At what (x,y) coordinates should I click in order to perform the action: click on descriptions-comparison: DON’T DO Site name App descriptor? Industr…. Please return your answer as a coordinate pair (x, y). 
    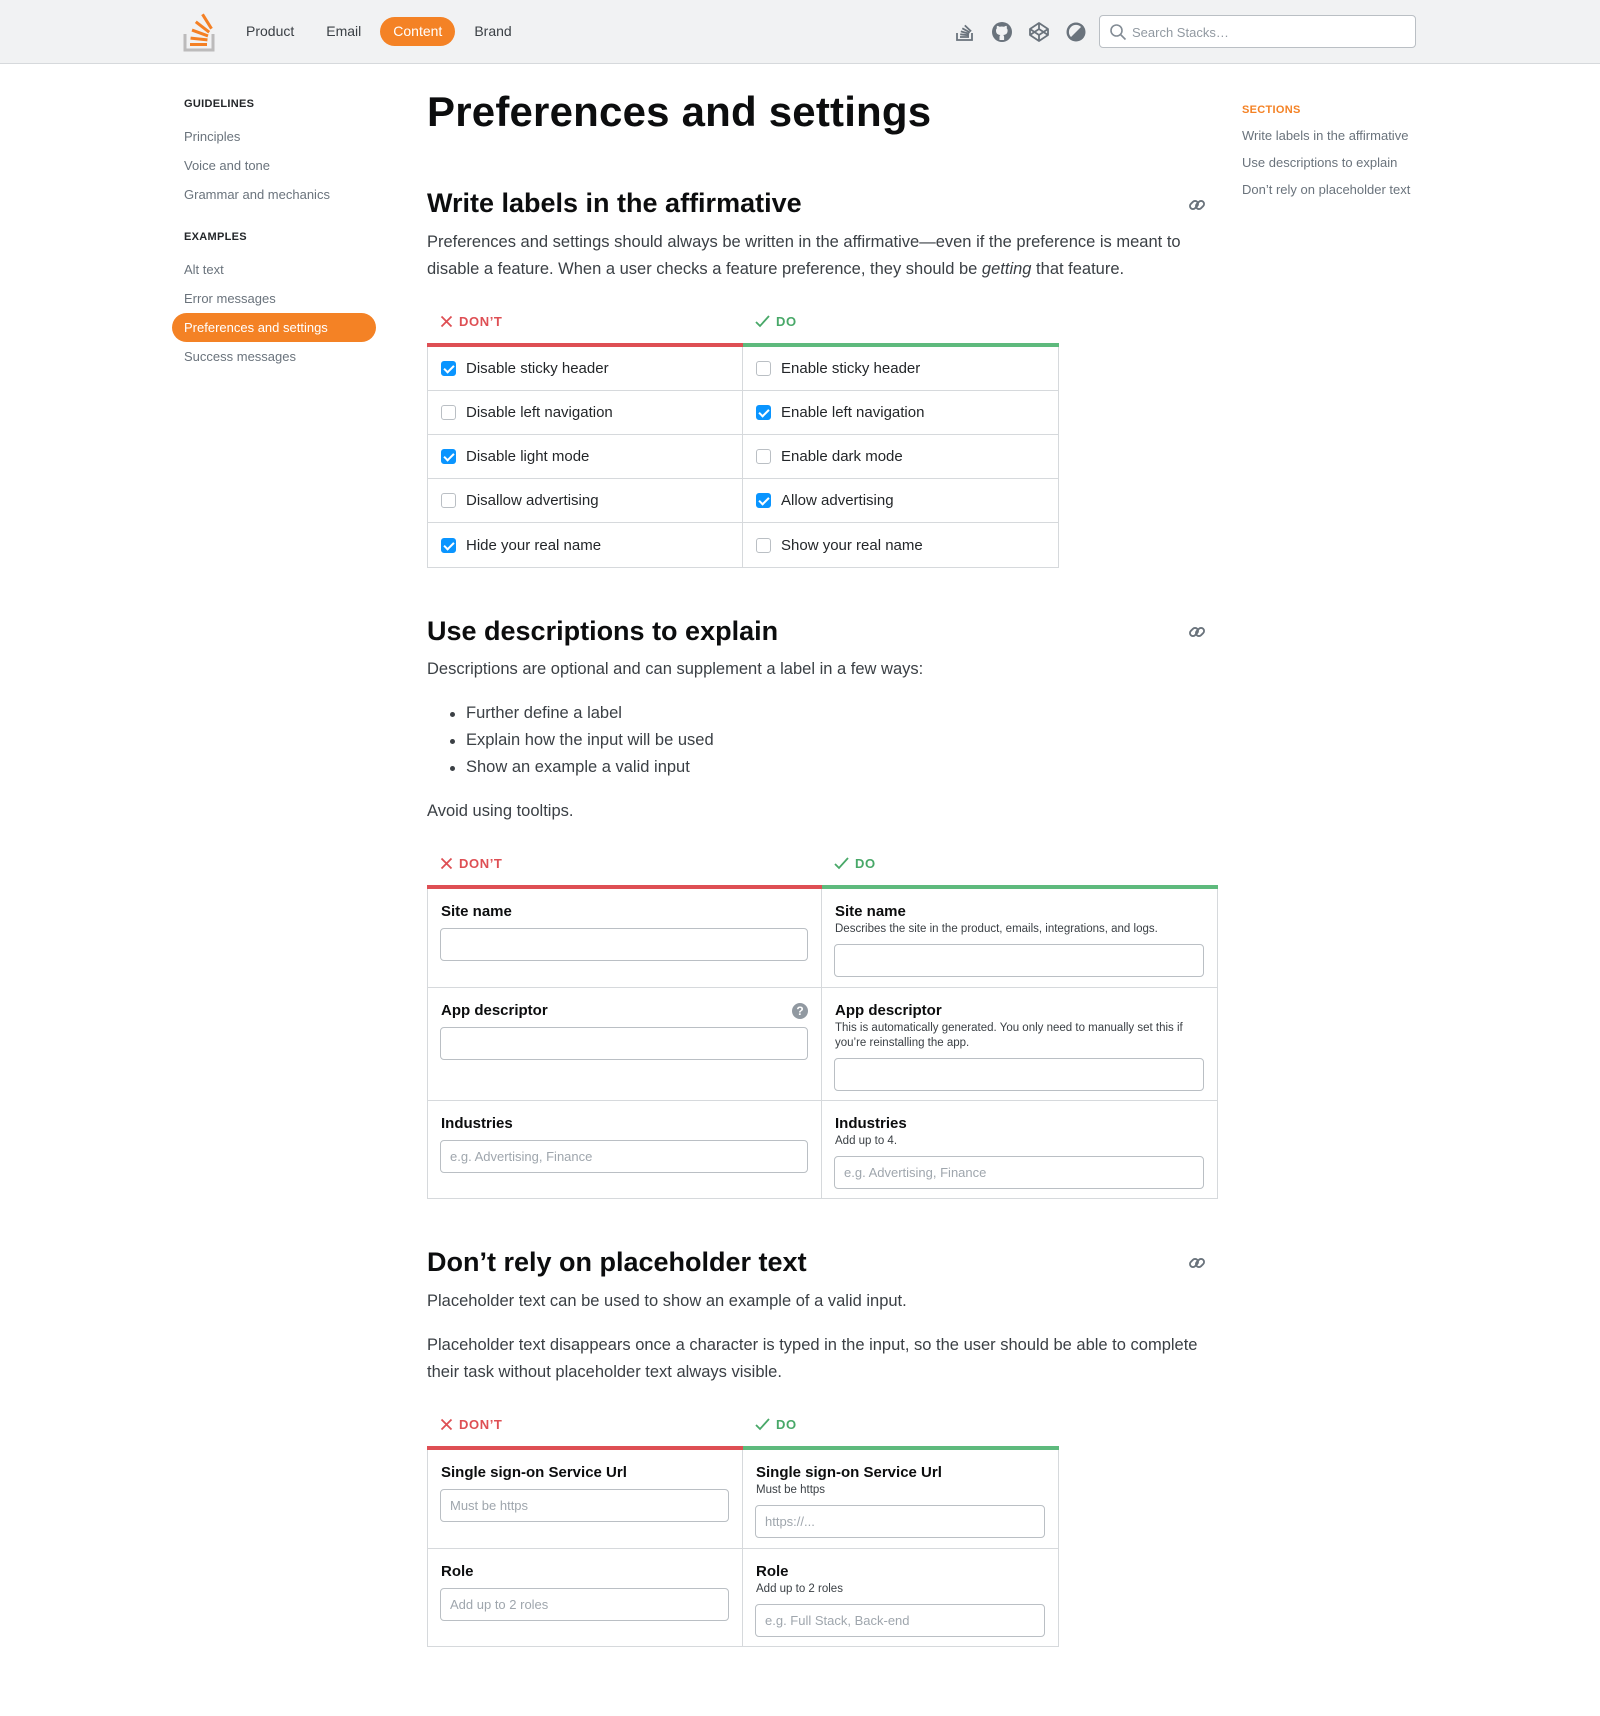
    Looking at the image, I should click on (822, 1027).